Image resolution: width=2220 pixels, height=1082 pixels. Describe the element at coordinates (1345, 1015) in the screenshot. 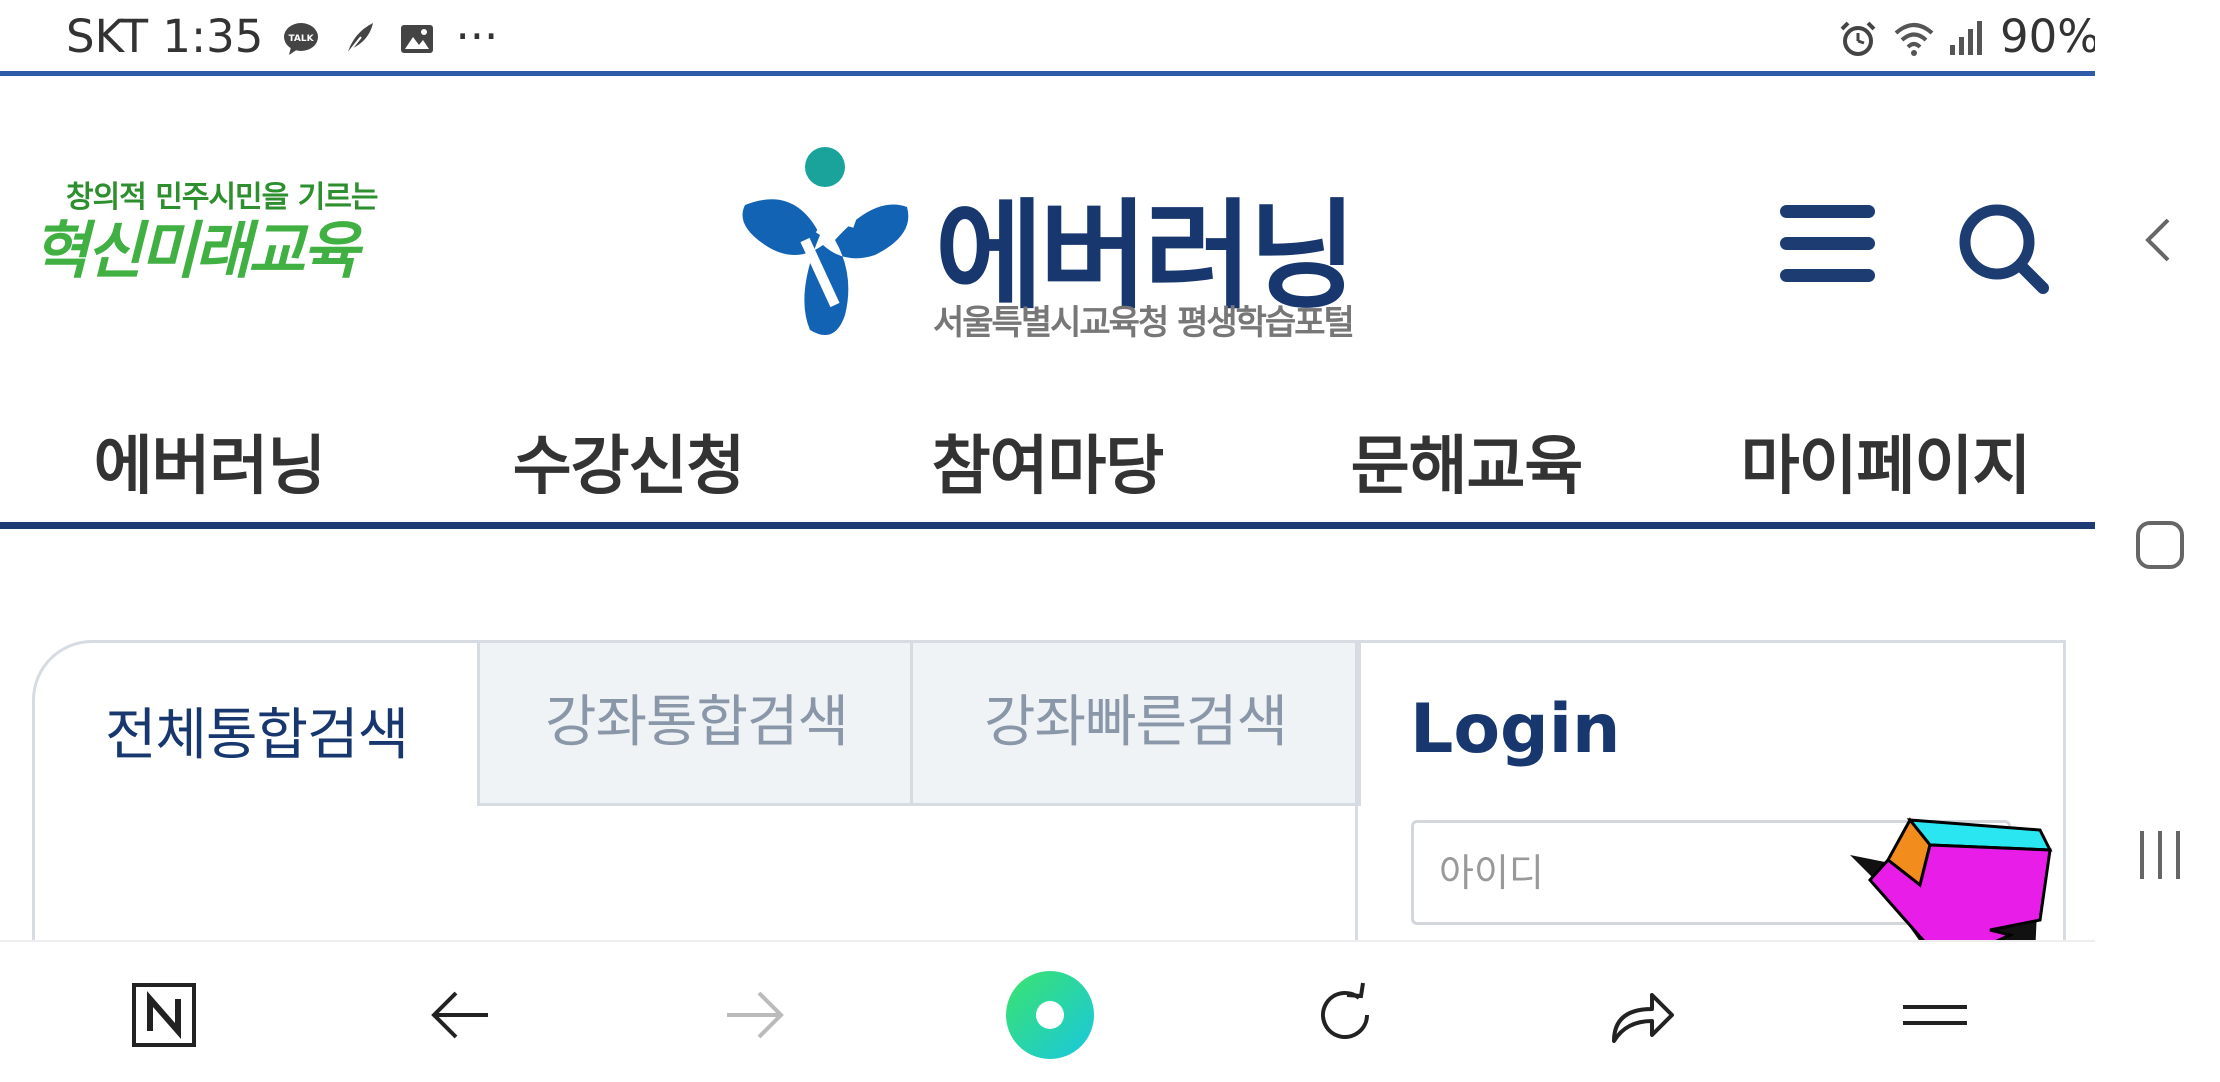

I see `refresh-icon` at that location.